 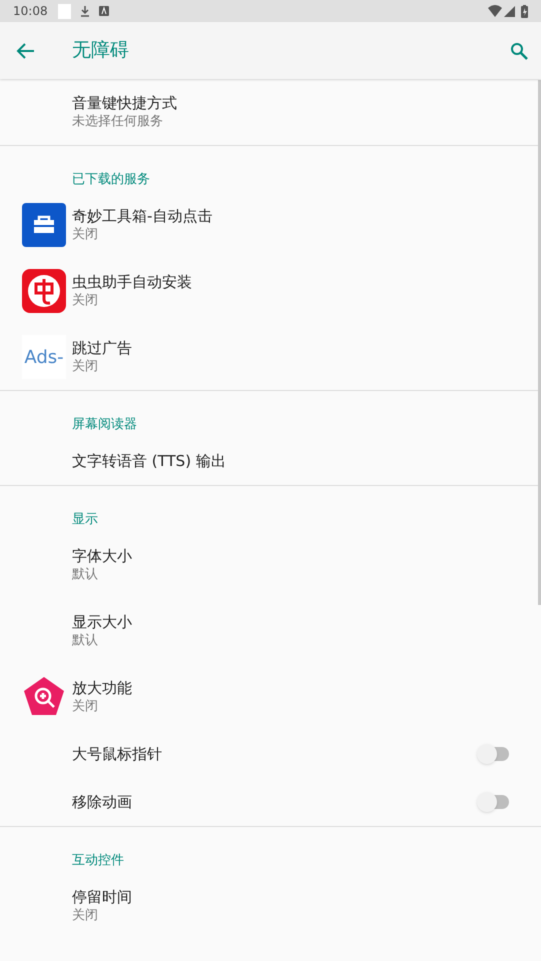 I want to click on item-title: 放大功能, so click(x=102, y=688).